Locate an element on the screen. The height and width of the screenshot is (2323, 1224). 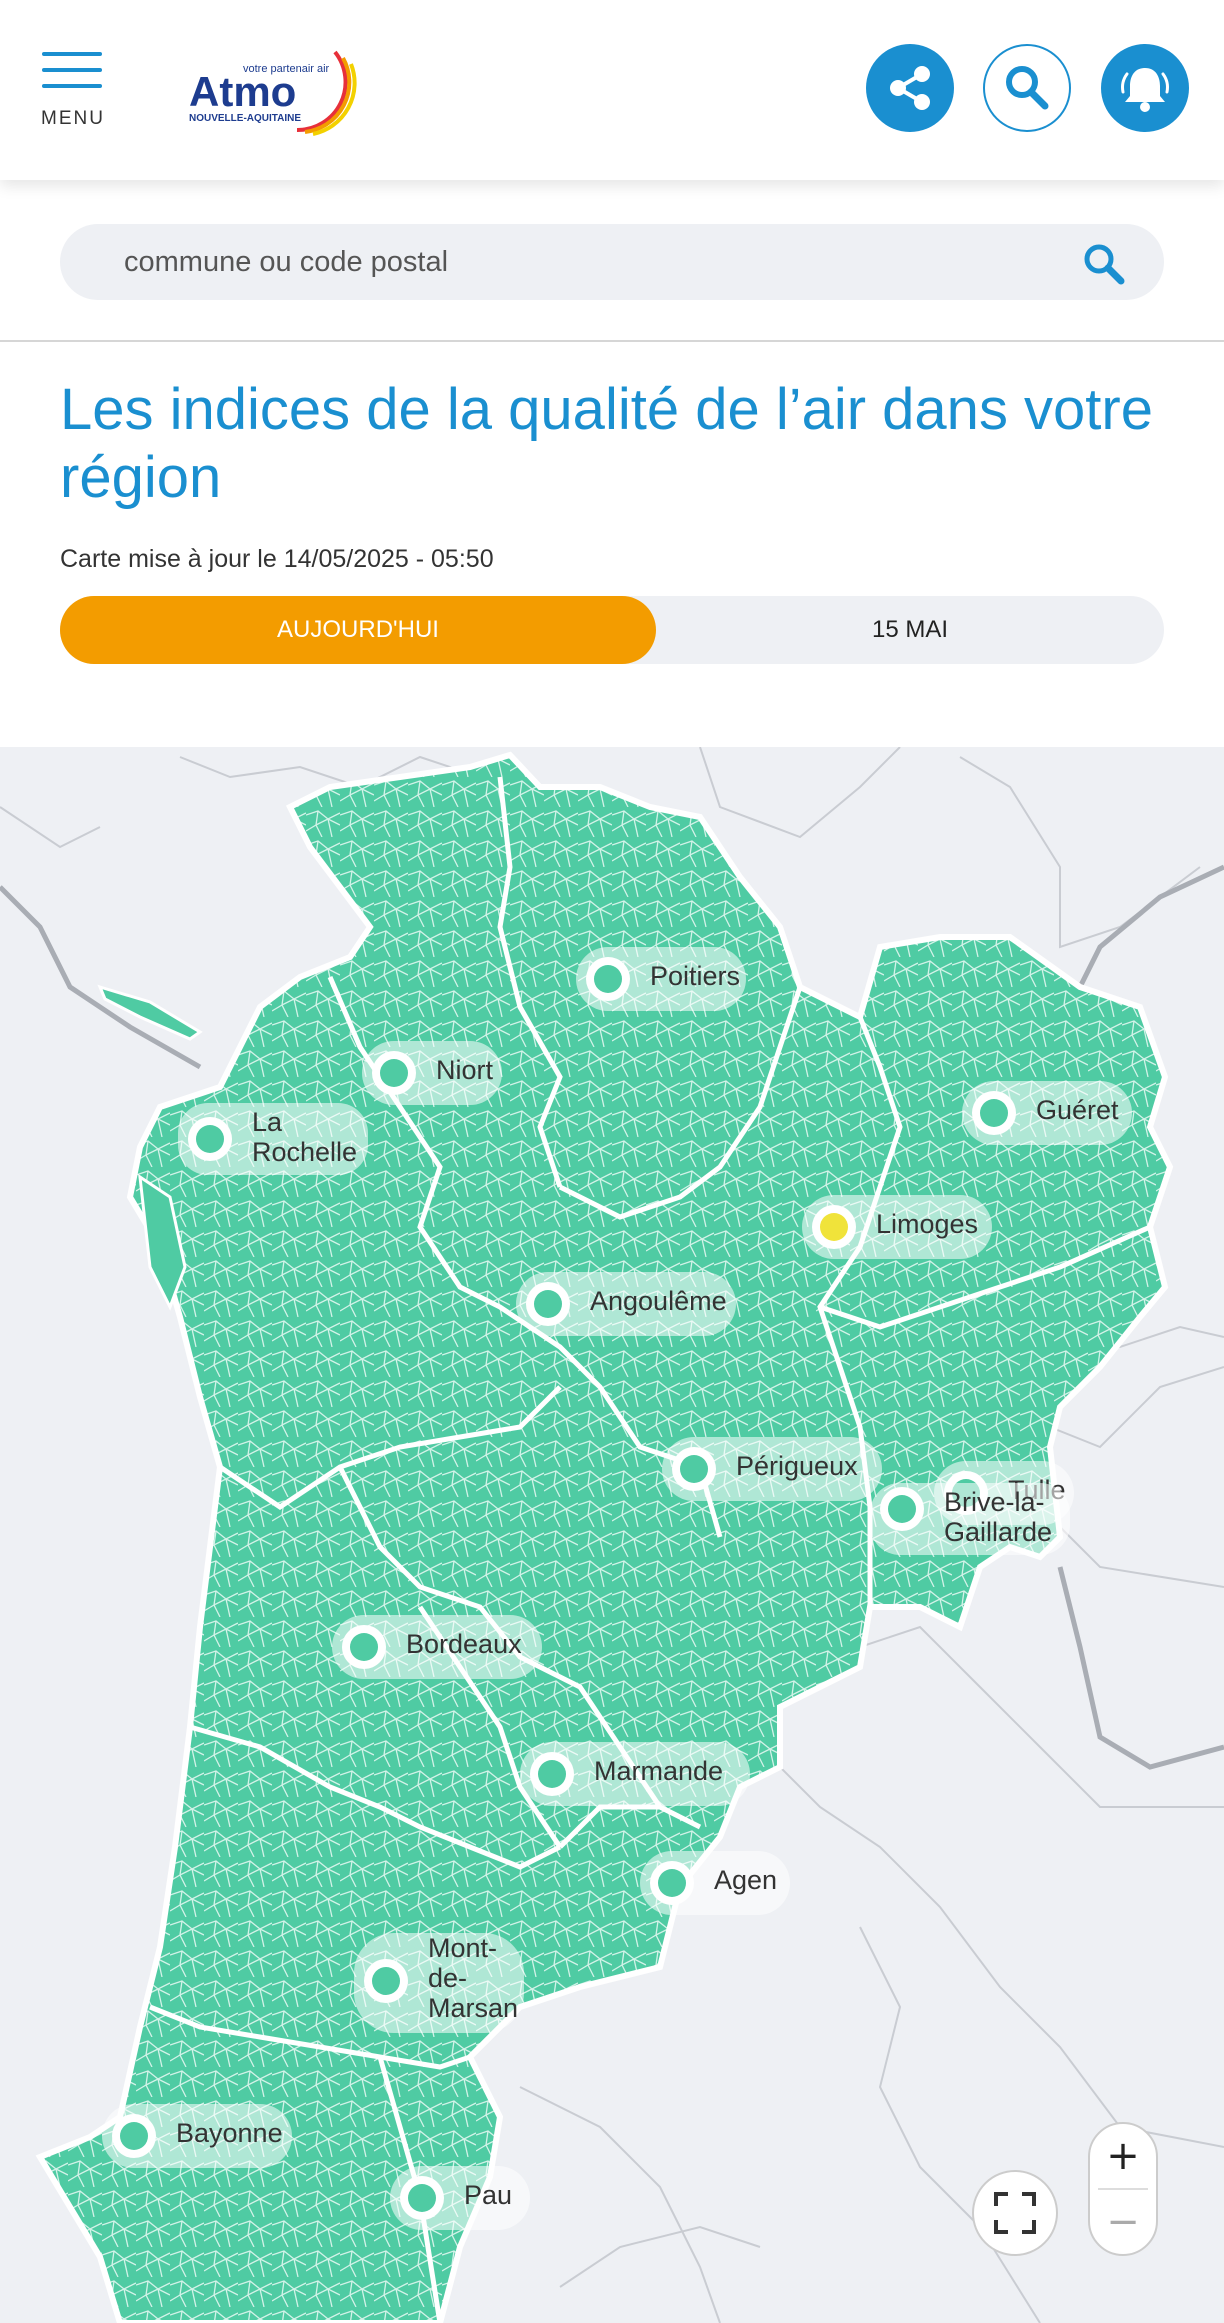
city-marker-bayonne: Bayonne is located at coordinates (197, 2136).